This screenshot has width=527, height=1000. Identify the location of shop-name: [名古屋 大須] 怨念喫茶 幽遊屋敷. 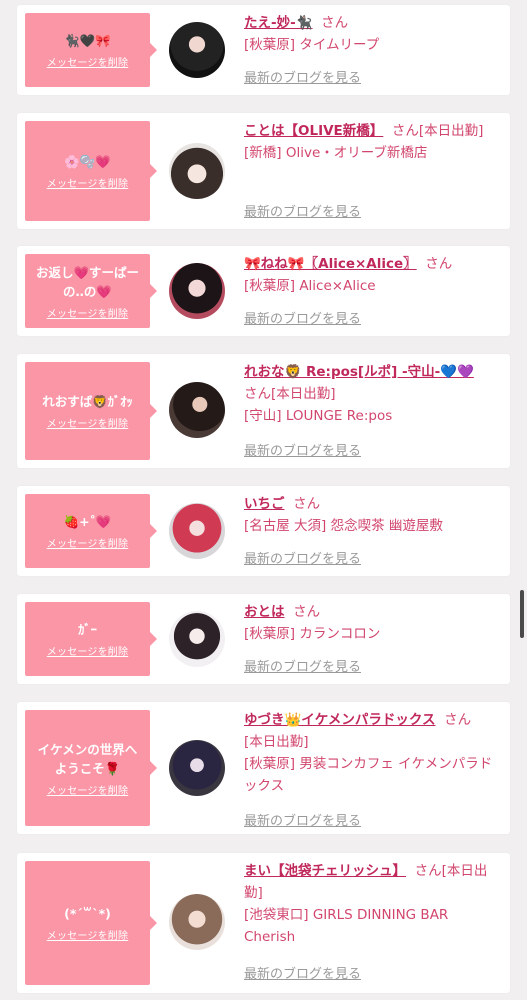
(343, 526).